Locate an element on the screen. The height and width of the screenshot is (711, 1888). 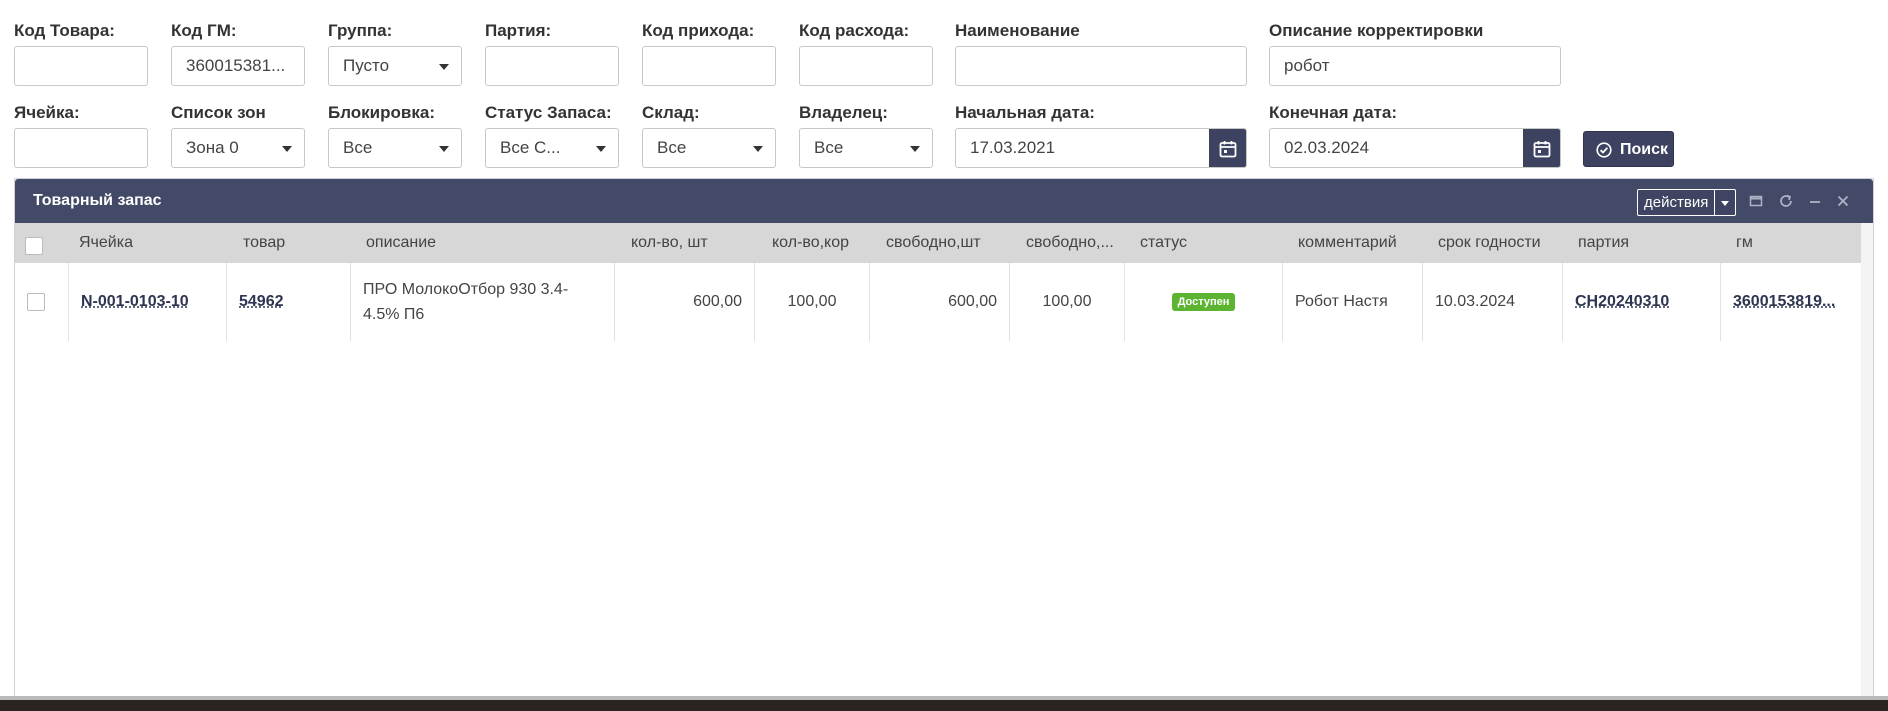
blocking-label: Блокировка: is located at coordinates (381, 112).